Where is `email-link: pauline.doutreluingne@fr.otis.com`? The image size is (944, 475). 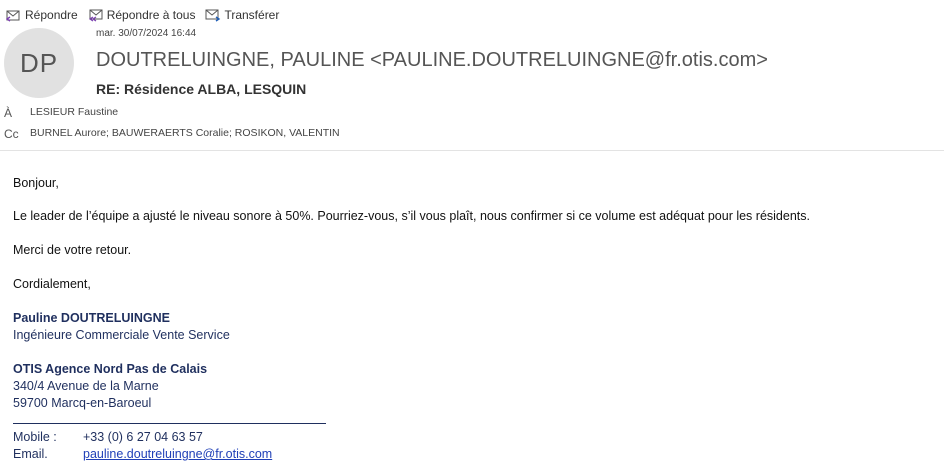
email-link: pauline.doutreluingne@fr.otis.com is located at coordinates (177, 454).